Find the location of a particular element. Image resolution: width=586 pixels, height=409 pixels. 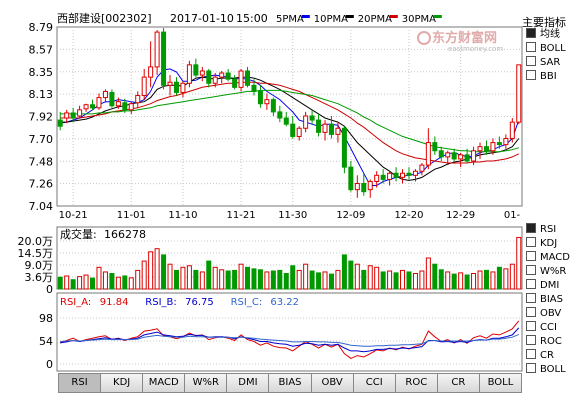

indicator-label: MACD is located at coordinates (555, 257).